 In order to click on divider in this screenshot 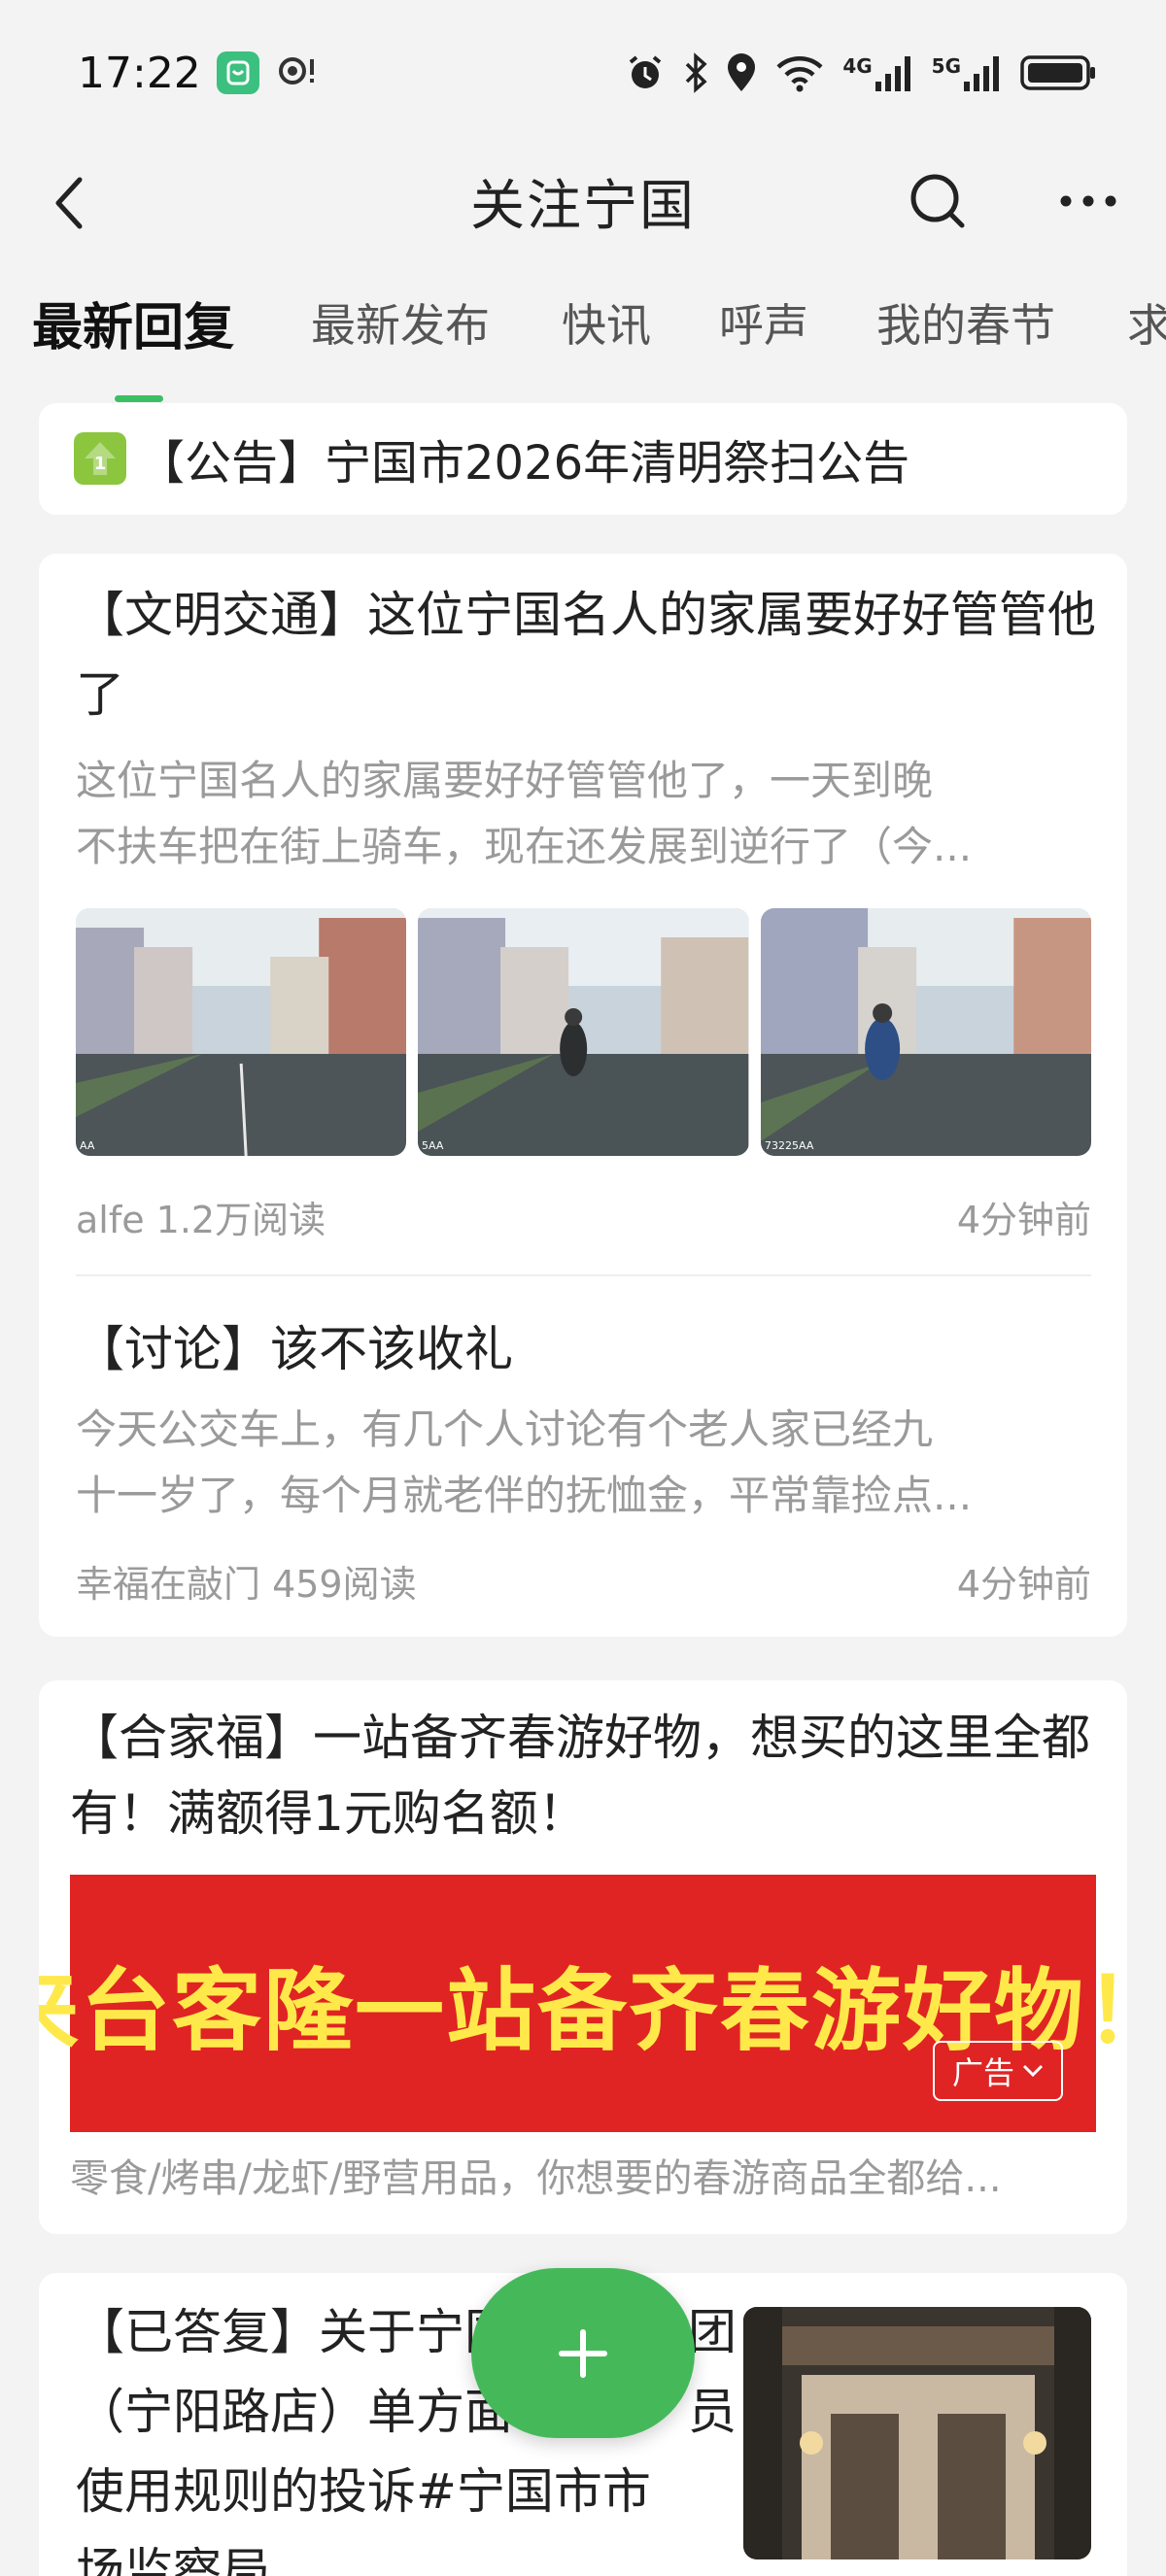, I will do `click(583, 1275)`.